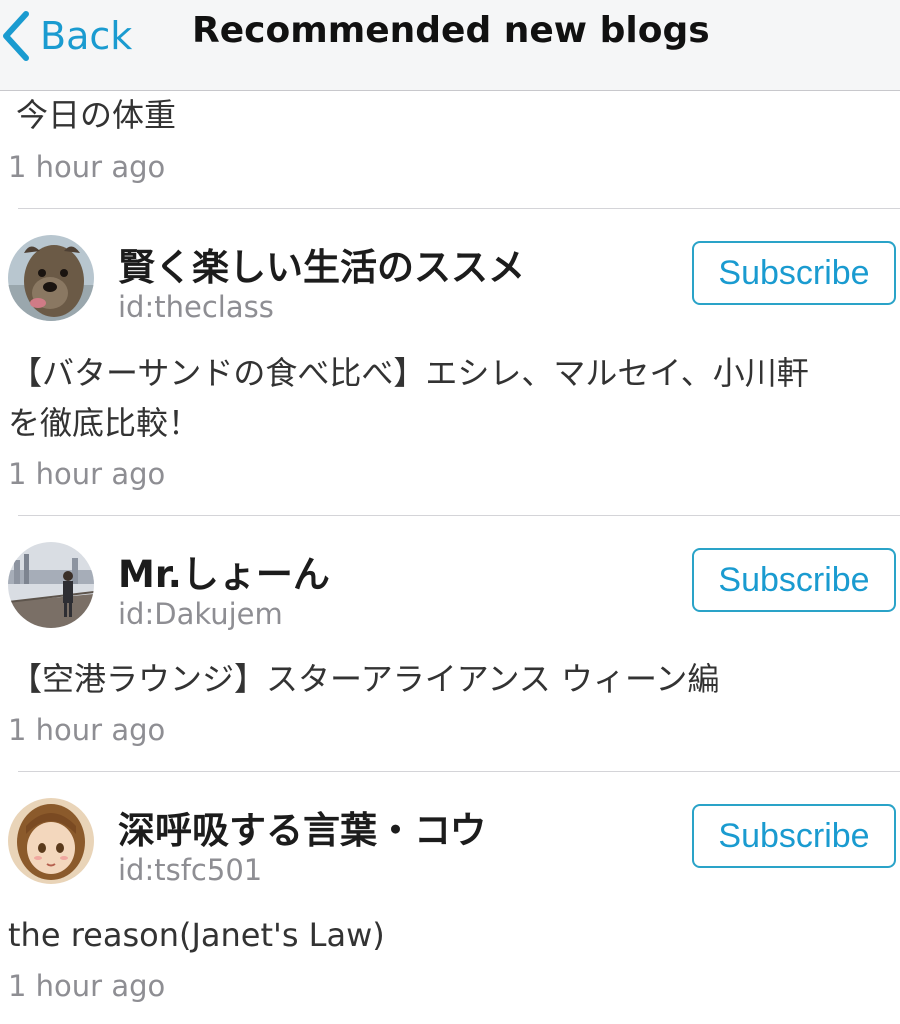 The height and width of the screenshot is (1024, 900). I want to click on cartoon-girl-avatar-image, so click(51, 841).